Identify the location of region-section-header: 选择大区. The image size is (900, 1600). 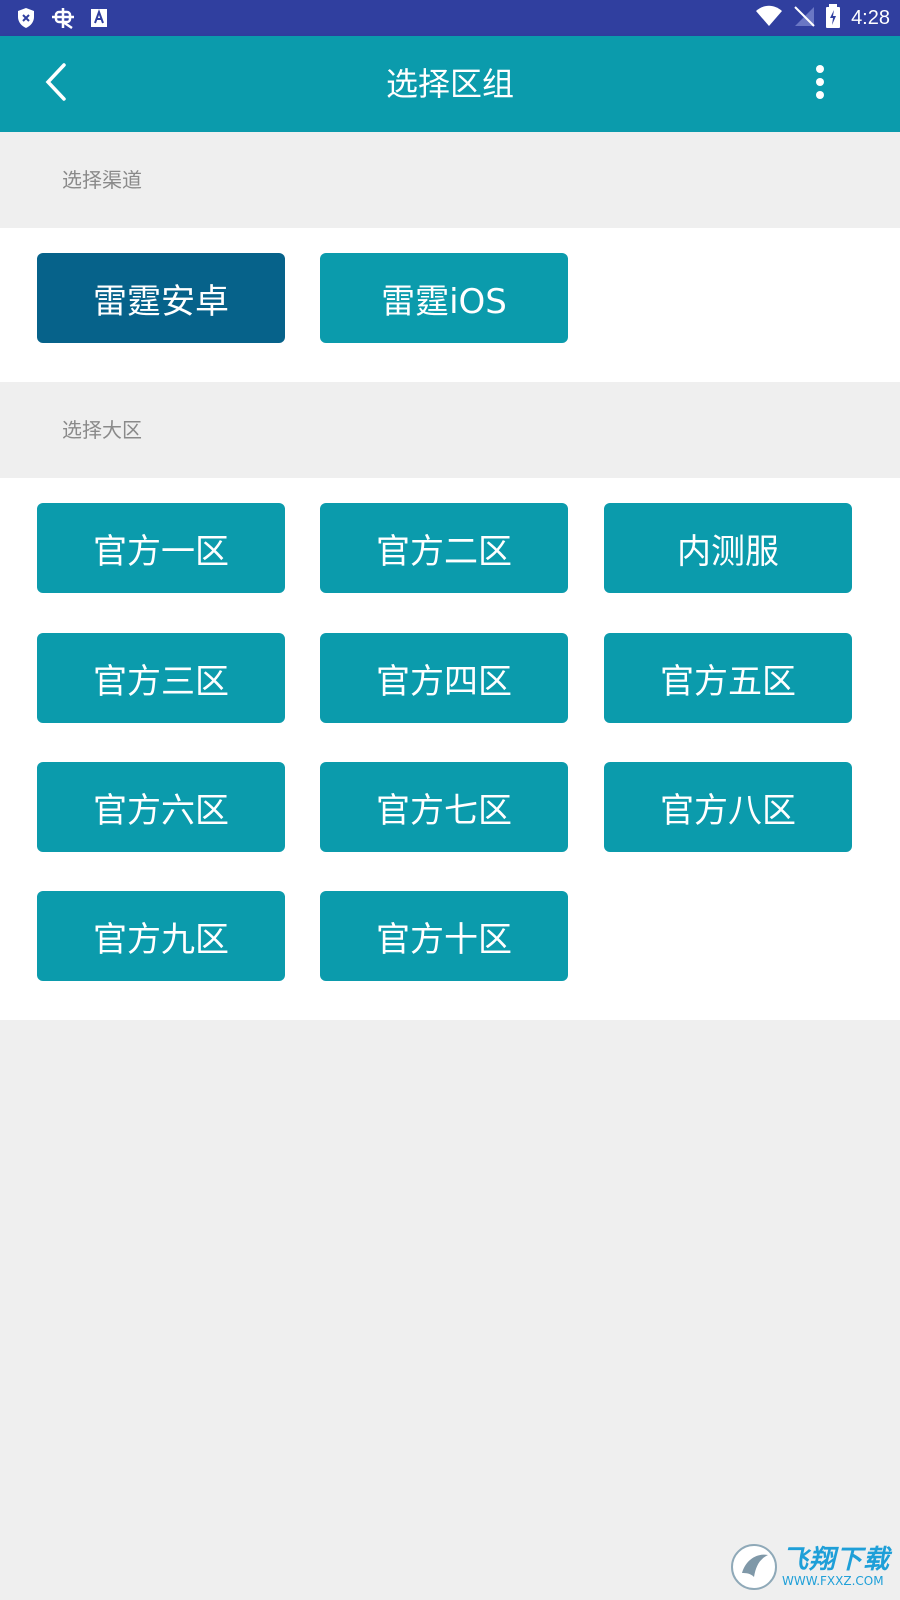
(450, 430).